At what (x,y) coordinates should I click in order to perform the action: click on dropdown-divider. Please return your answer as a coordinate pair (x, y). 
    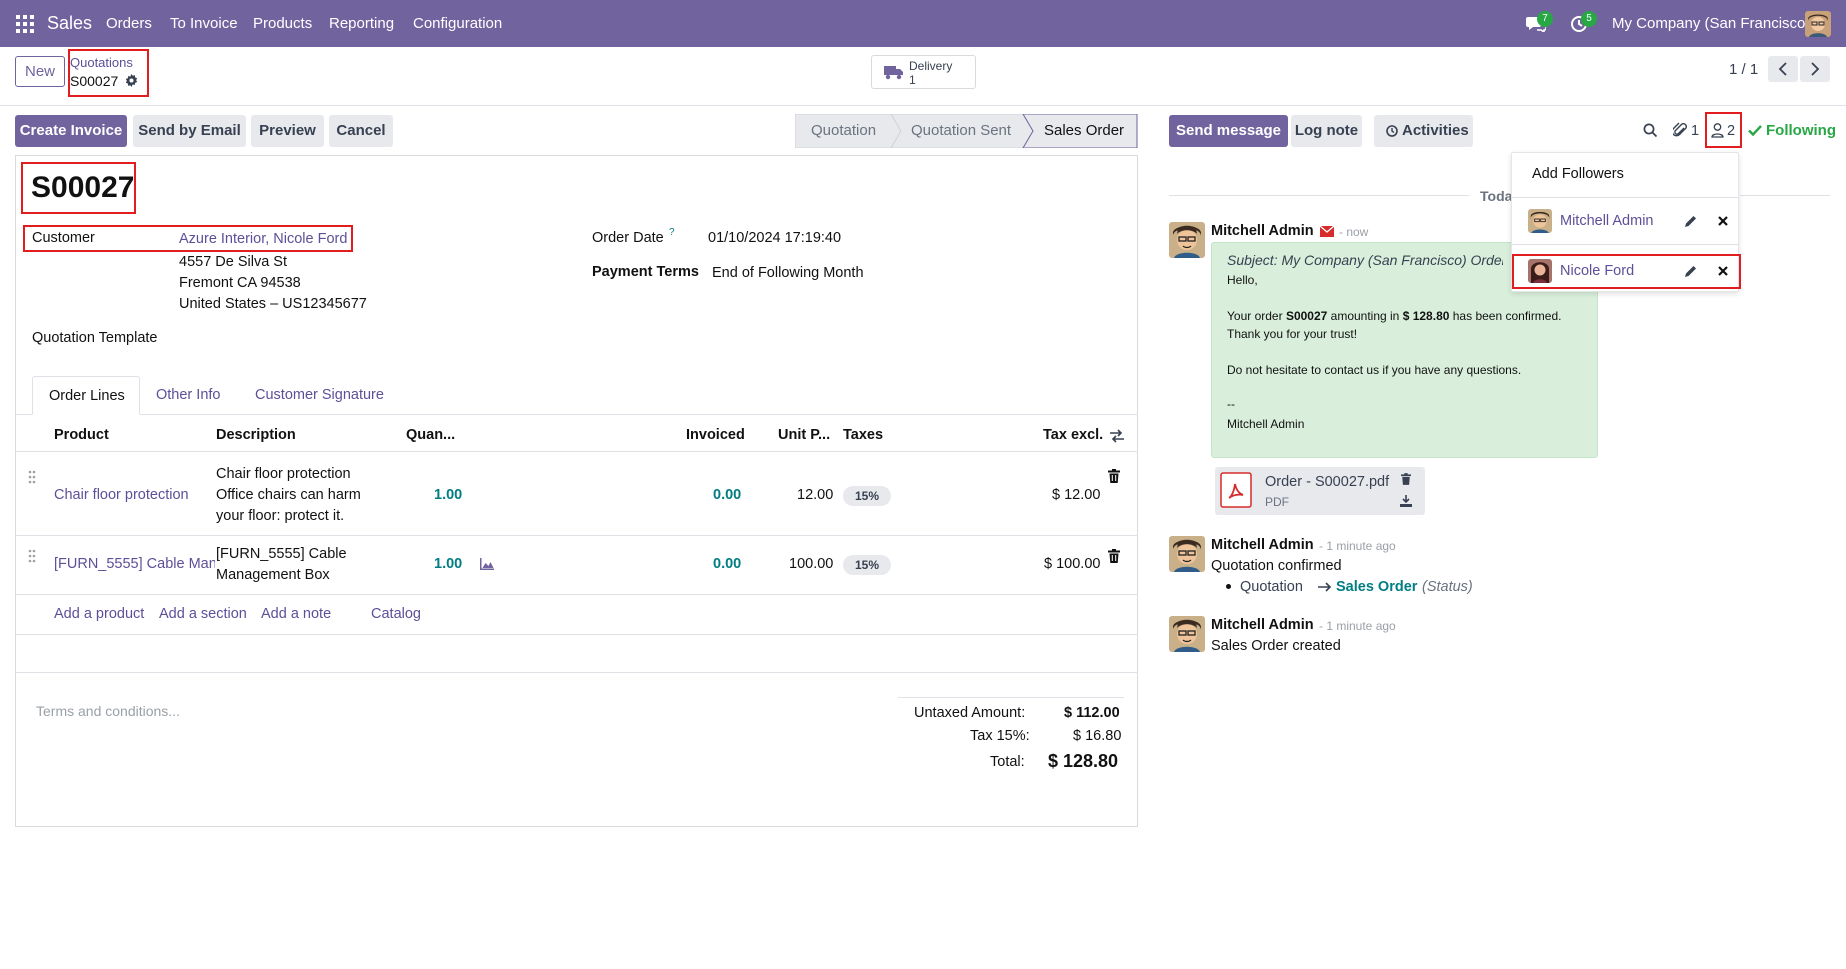
    Looking at the image, I should click on (1625, 244).